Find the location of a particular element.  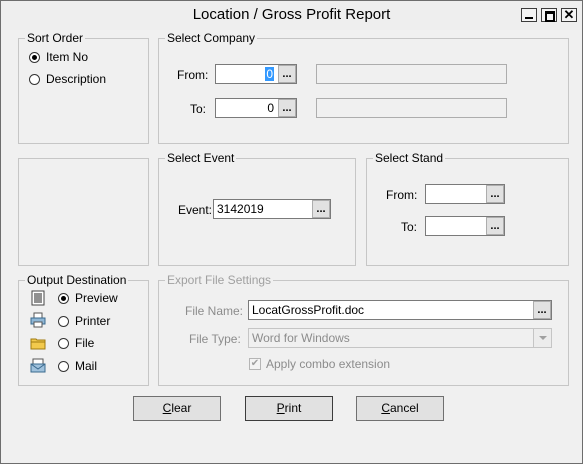

output-file-radio is located at coordinates (63, 343).